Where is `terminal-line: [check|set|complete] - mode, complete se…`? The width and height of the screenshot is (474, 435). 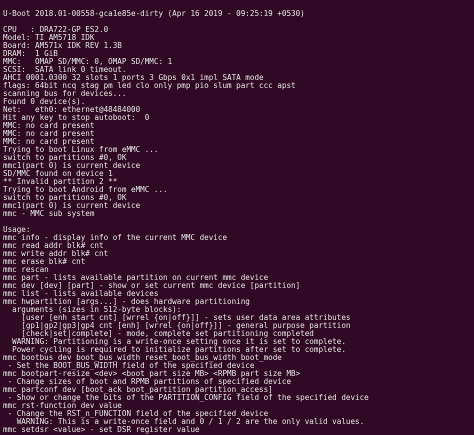
terminal-line: [check|set|complete] - mode, complete se… is located at coordinates (158, 334).